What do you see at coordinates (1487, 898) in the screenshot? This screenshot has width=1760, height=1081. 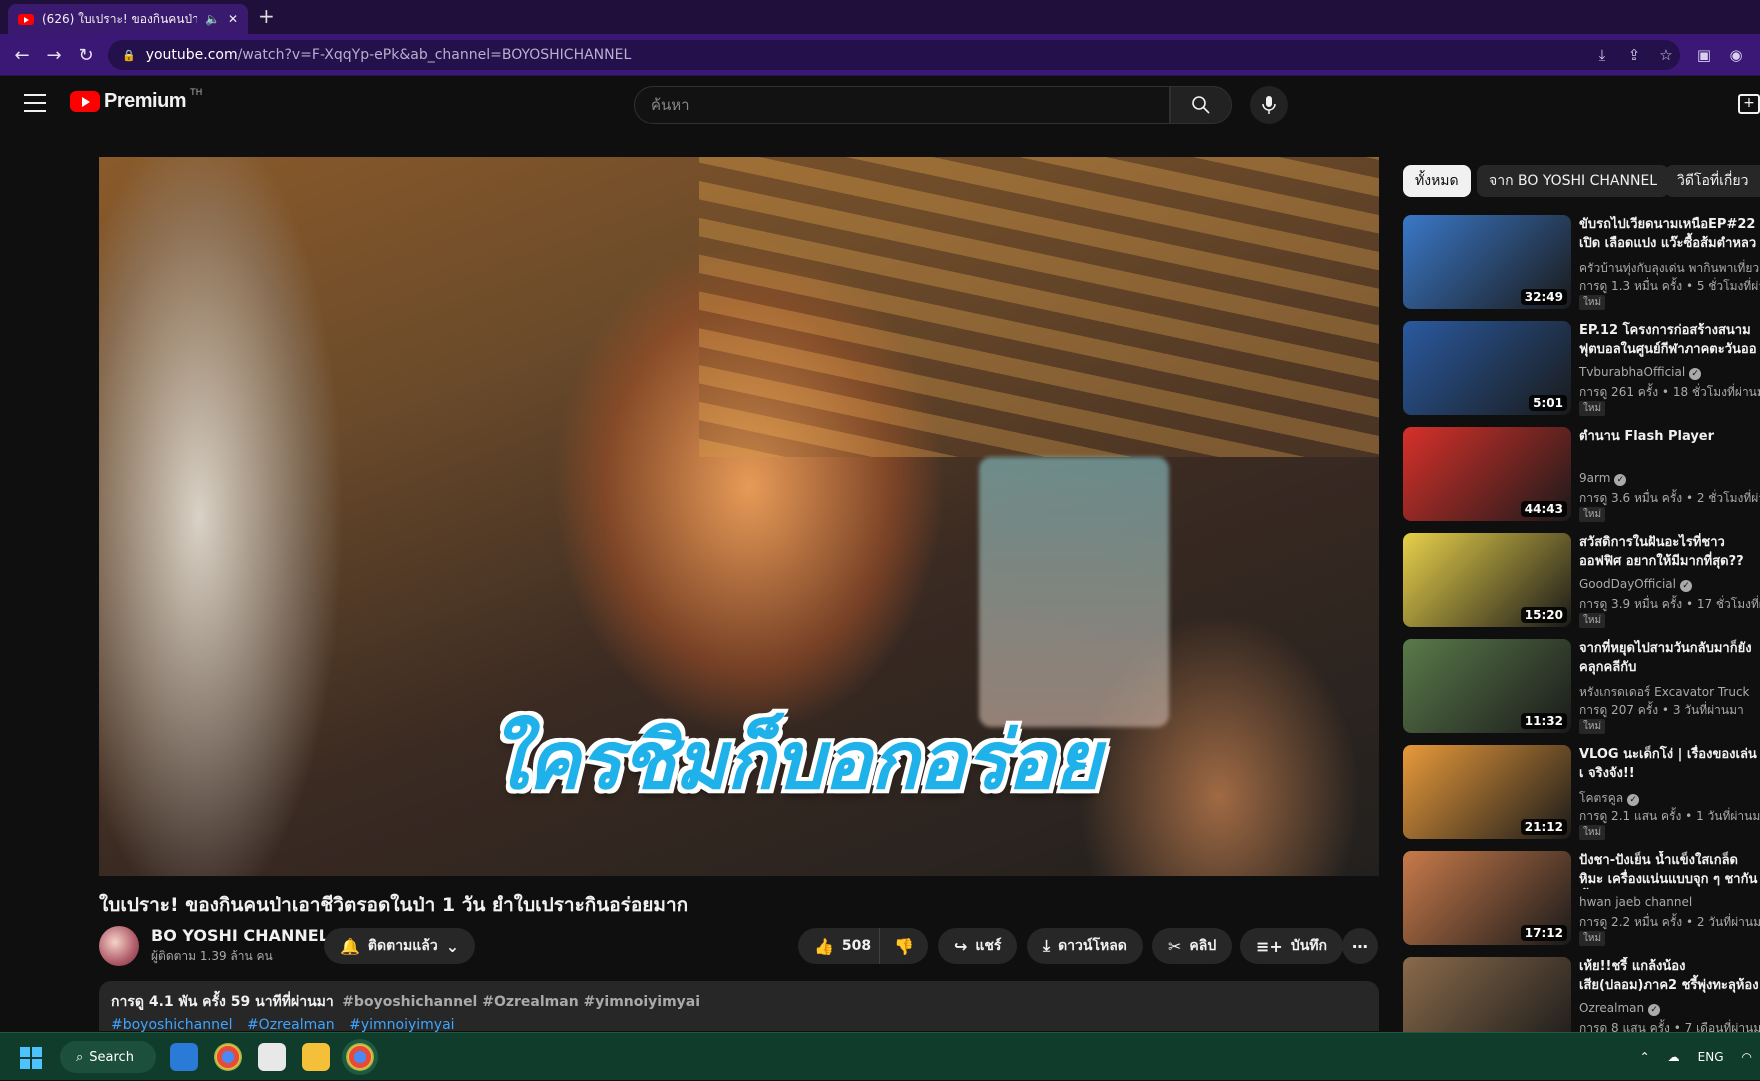 I see `video-thumbnail: 17:12` at bounding box center [1487, 898].